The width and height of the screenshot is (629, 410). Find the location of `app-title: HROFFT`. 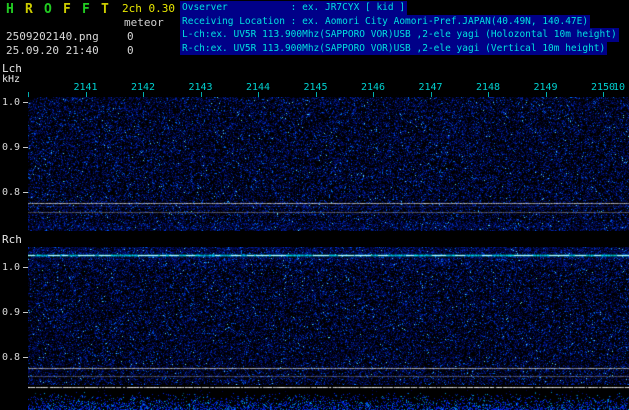

app-title: HROFFT is located at coordinates (63, 9).